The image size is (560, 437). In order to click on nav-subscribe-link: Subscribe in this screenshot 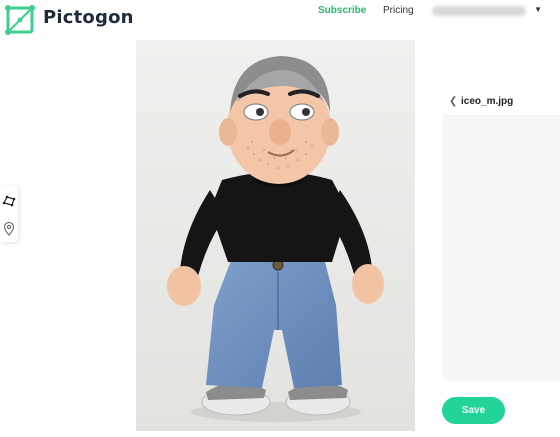, I will do `click(342, 10)`.